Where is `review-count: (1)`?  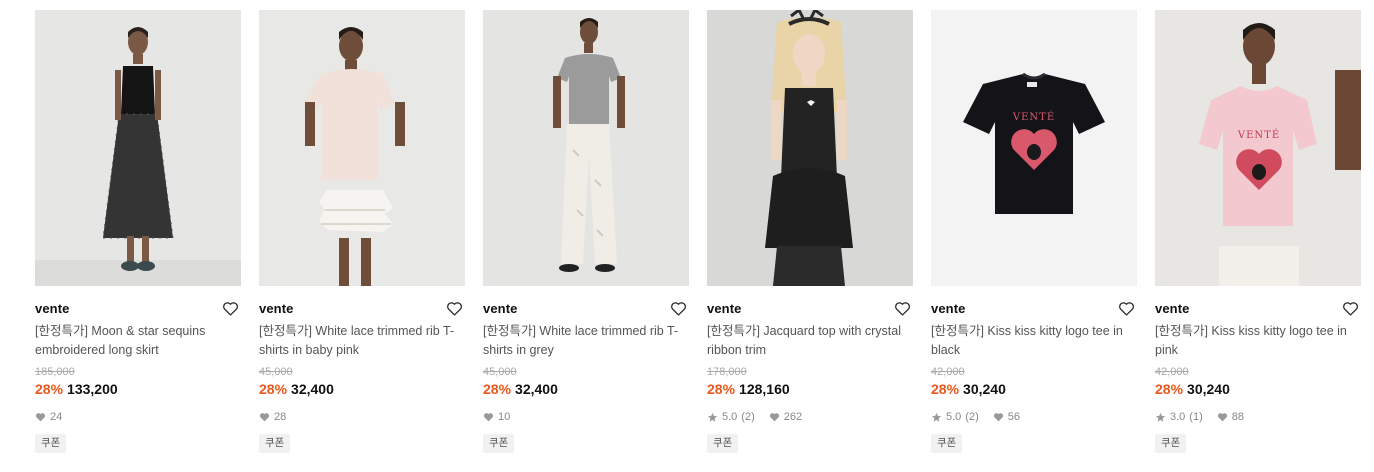
review-count: (1) is located at coordinates (1196, 417).